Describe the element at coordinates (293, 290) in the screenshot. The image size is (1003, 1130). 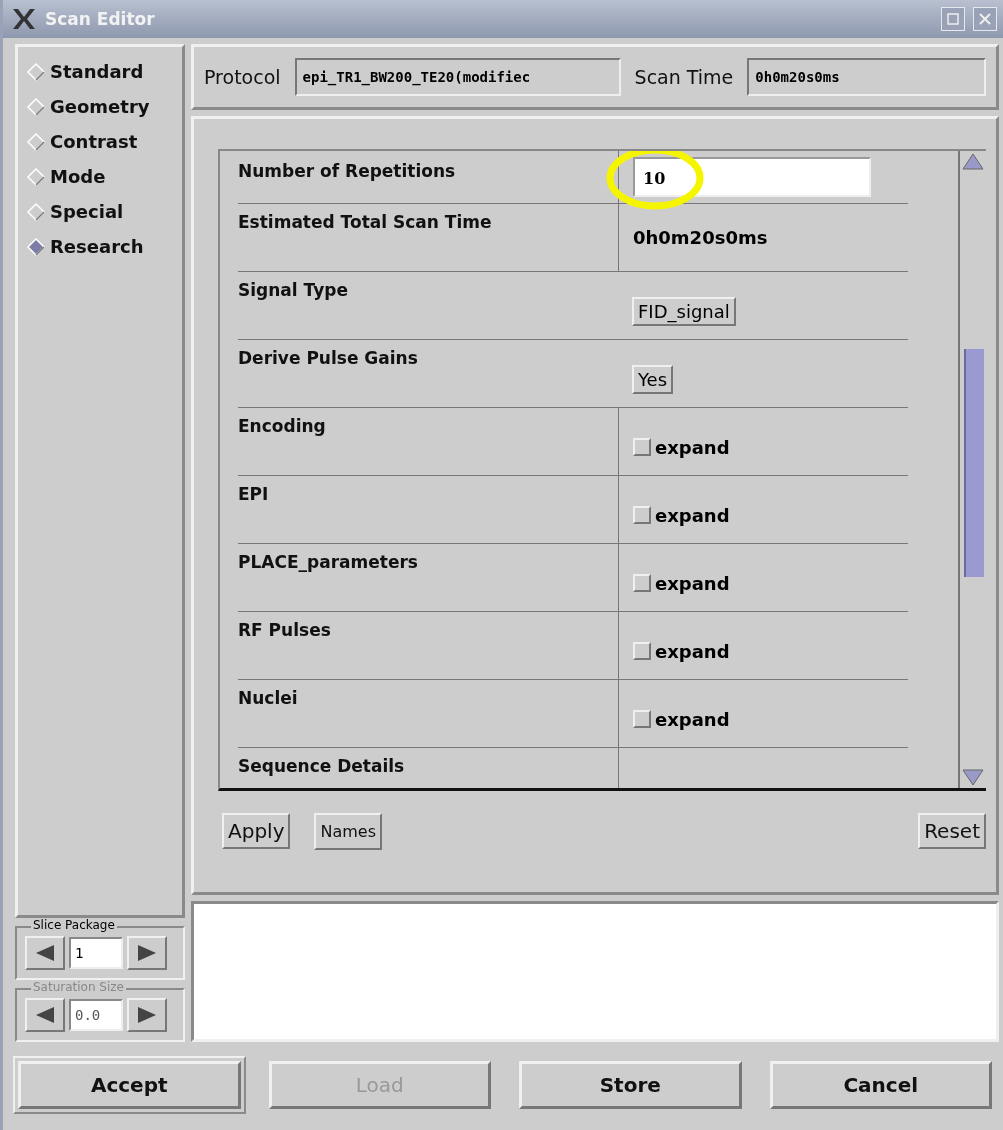
I see `parameter-label: Signal Type` at that location.